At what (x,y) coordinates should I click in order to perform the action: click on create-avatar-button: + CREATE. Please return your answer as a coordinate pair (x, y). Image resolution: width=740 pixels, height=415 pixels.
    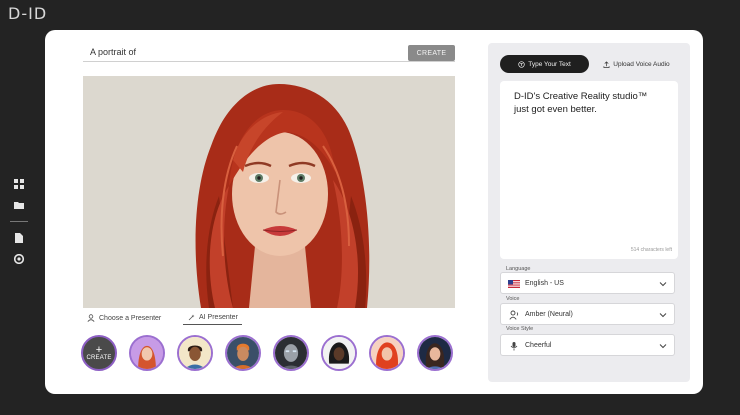
    Looking at the image, I should click on (99, 353).